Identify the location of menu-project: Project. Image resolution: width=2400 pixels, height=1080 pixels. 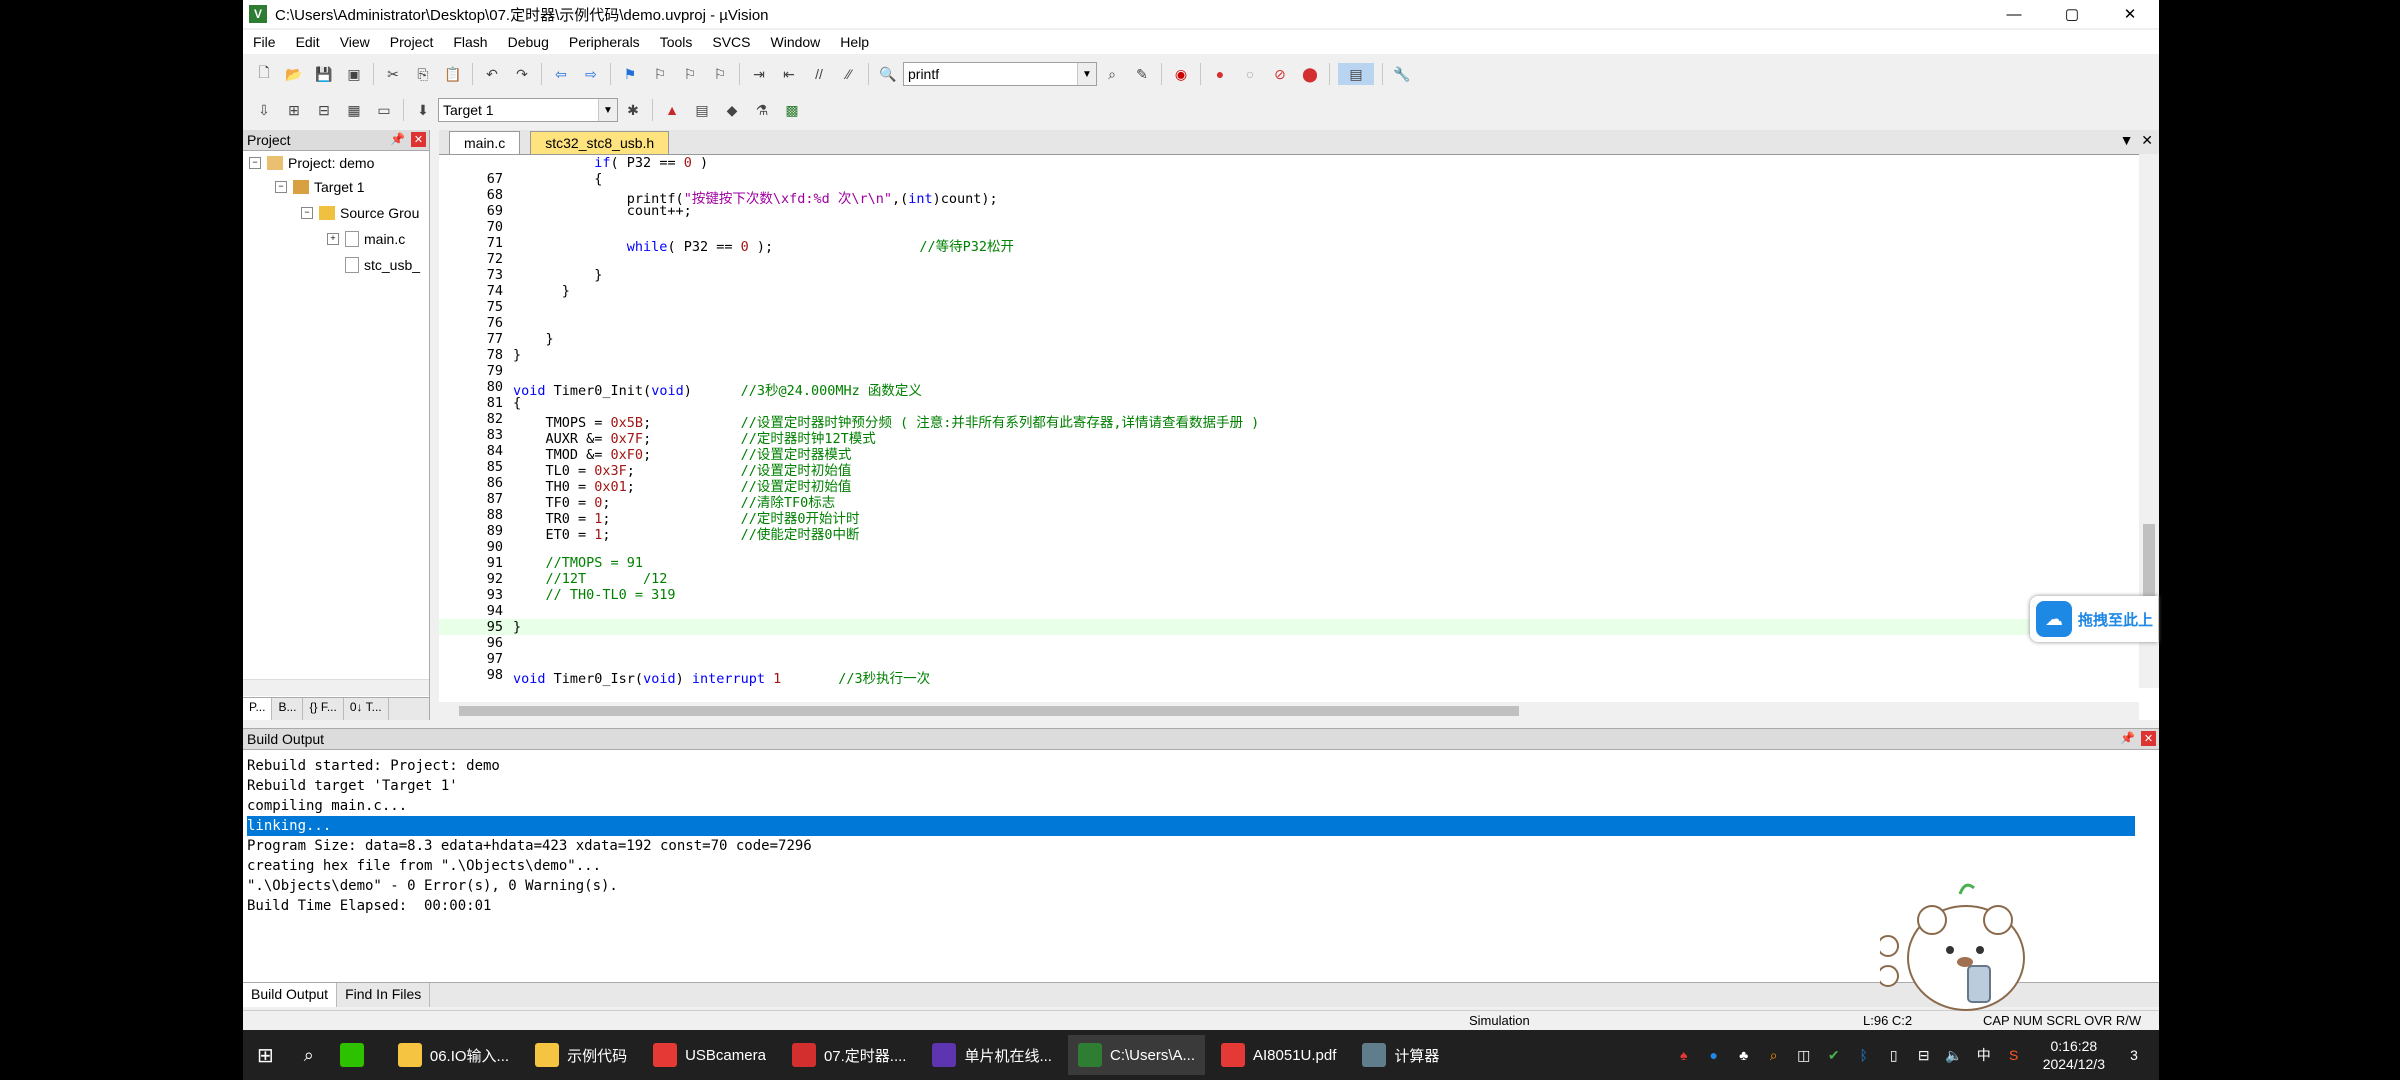
(412, 42).